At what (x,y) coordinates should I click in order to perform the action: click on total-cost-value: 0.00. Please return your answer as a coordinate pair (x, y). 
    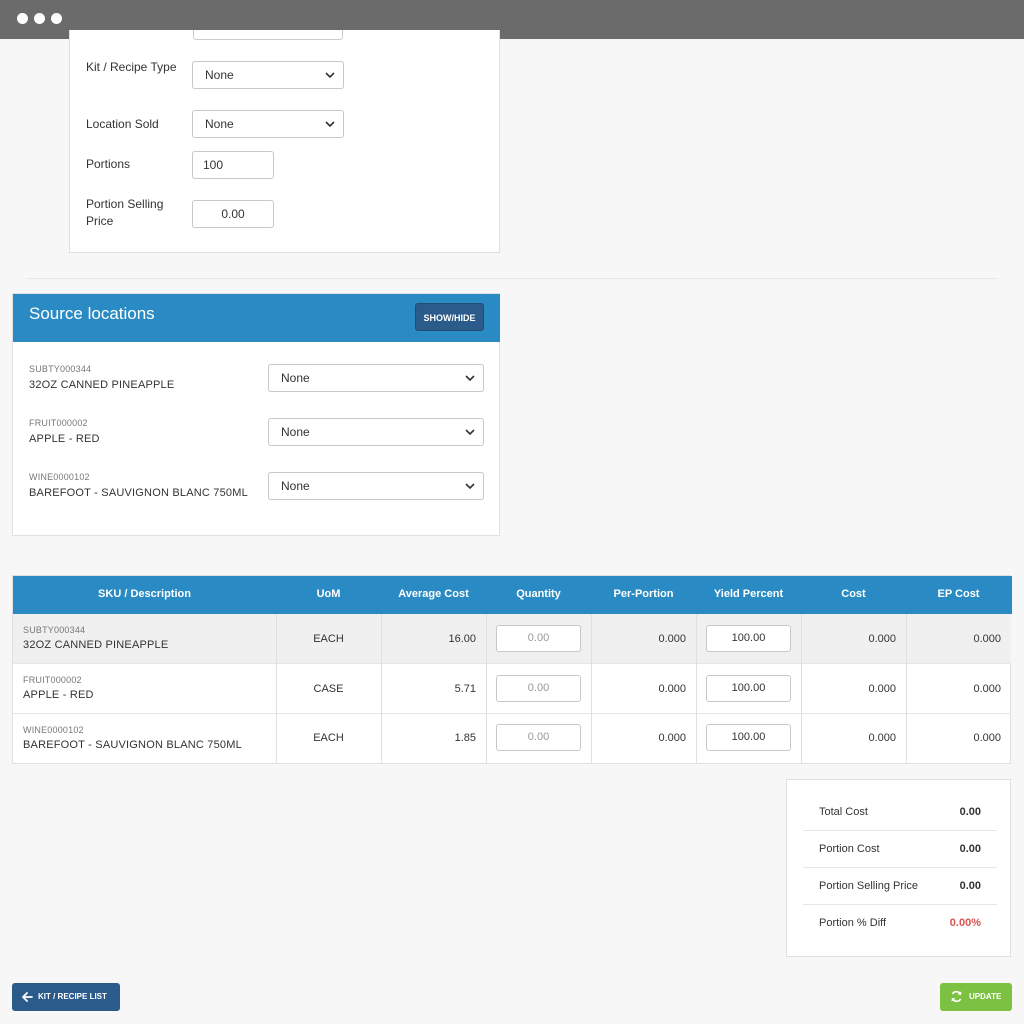
    Looking at the image, I should click on (970, 812).